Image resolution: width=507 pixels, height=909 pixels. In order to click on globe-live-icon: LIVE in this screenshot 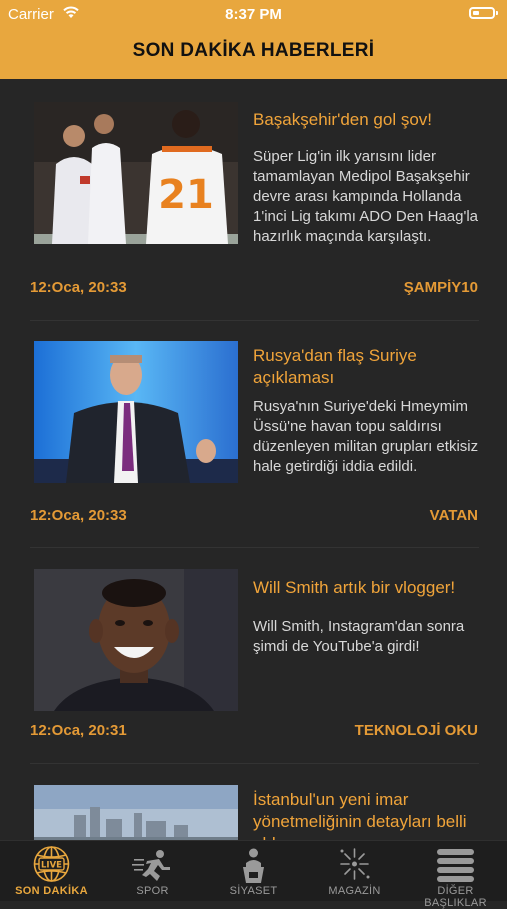, I will do `click(51, 864)`.